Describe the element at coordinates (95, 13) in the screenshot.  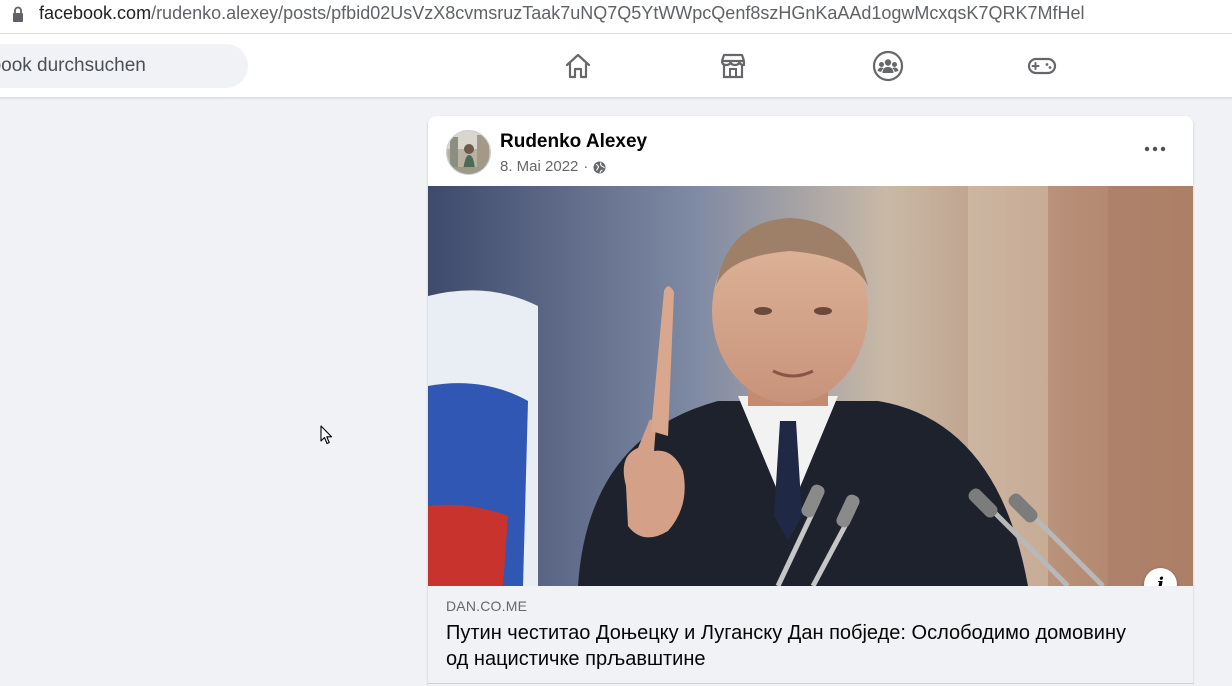
I see `url-domain: facebook.com` at that location.